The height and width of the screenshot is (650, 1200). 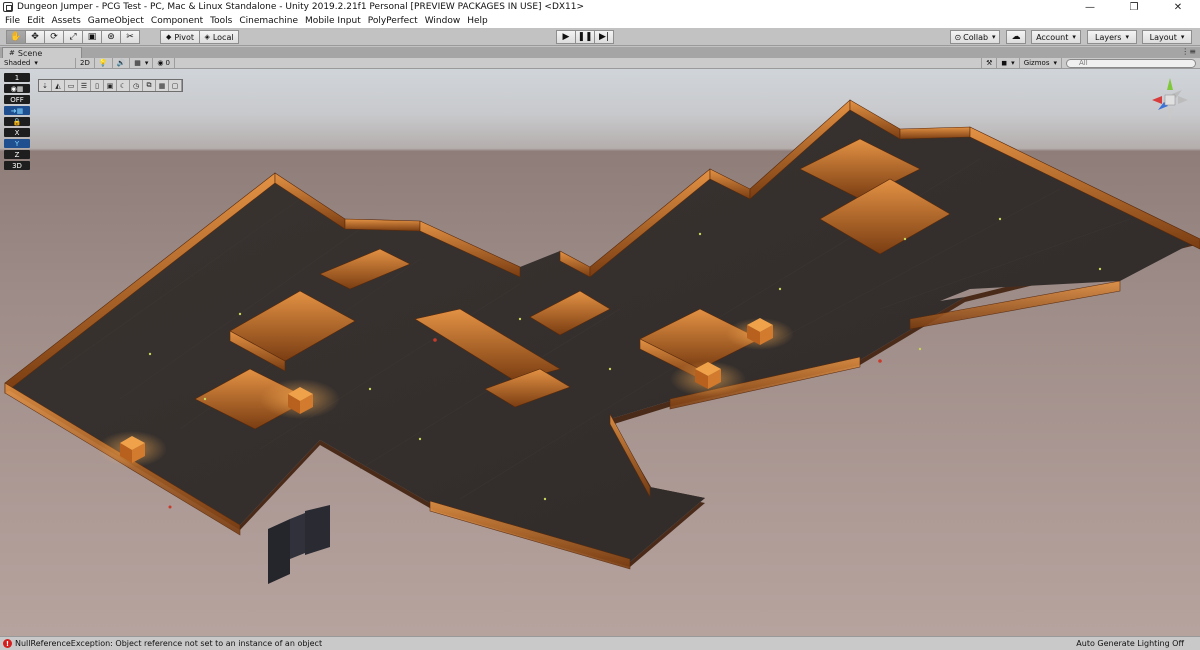 I want to click on audio-icon: 🔊, so click(x=121, y=63).